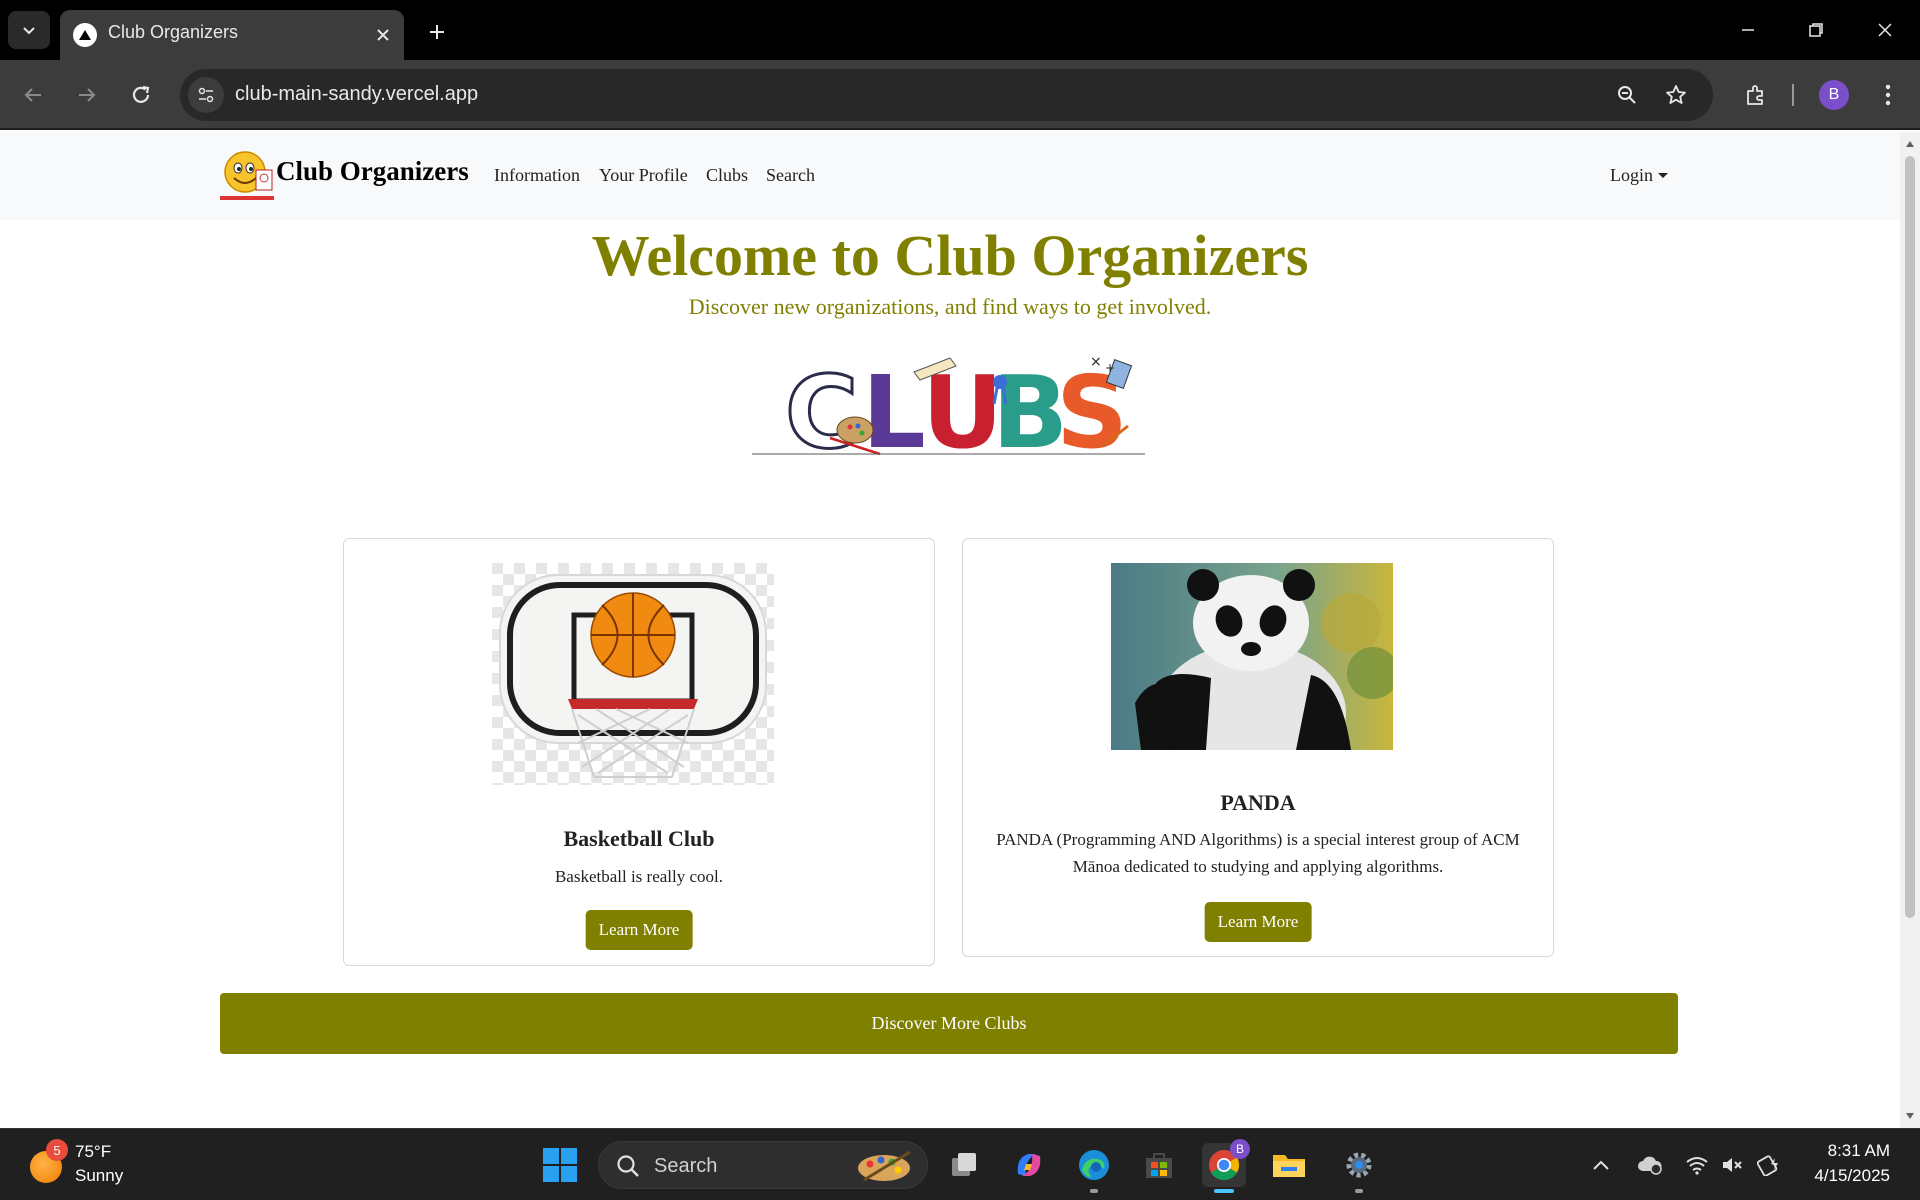 The image size is (1920, 1200). Describe the element at coordinates (206, 95) in the screenshot. I see `site-settings-icon` at that location.